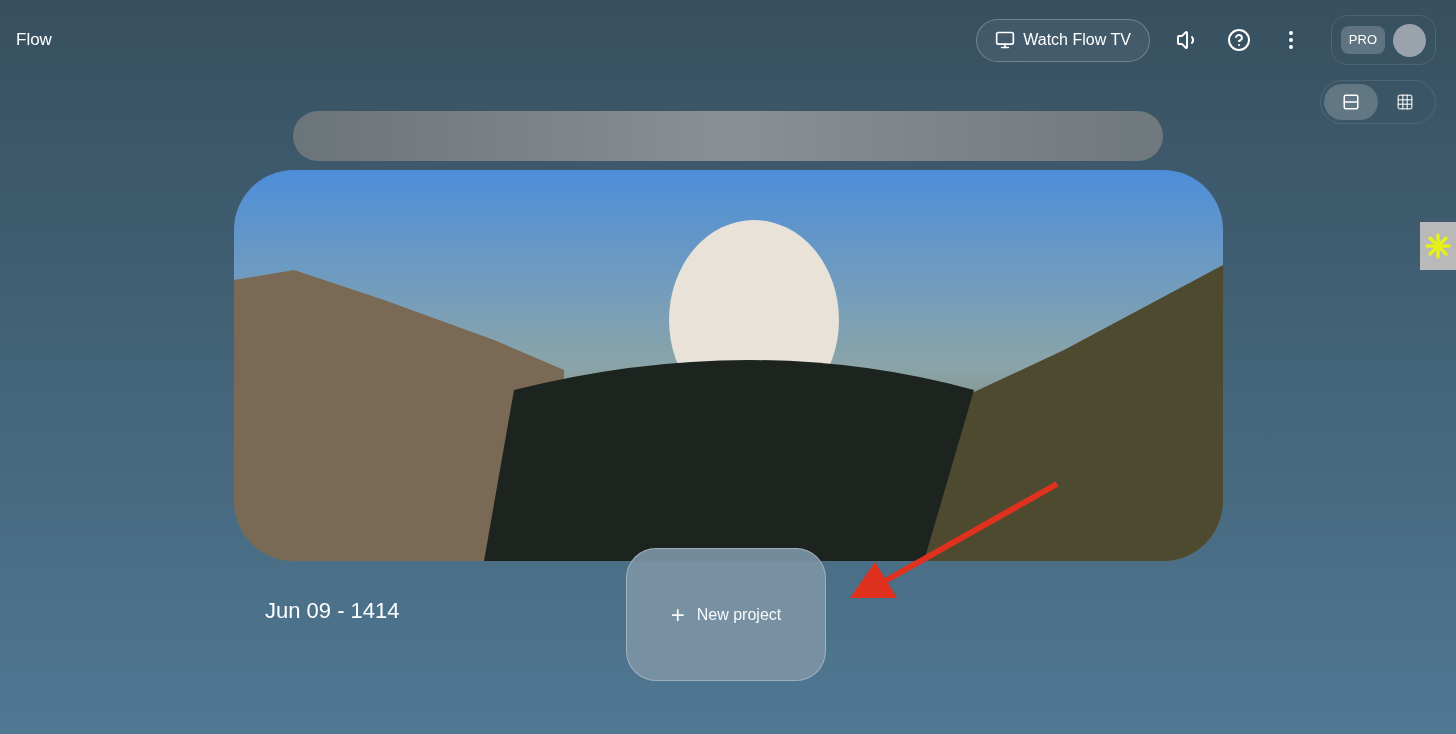 This screenshot has height=734, width=1456. What do you see at coordinates (1438, 246) in the screenshot?
I see `asterisk-icon` at bounding box center [1438, 246].